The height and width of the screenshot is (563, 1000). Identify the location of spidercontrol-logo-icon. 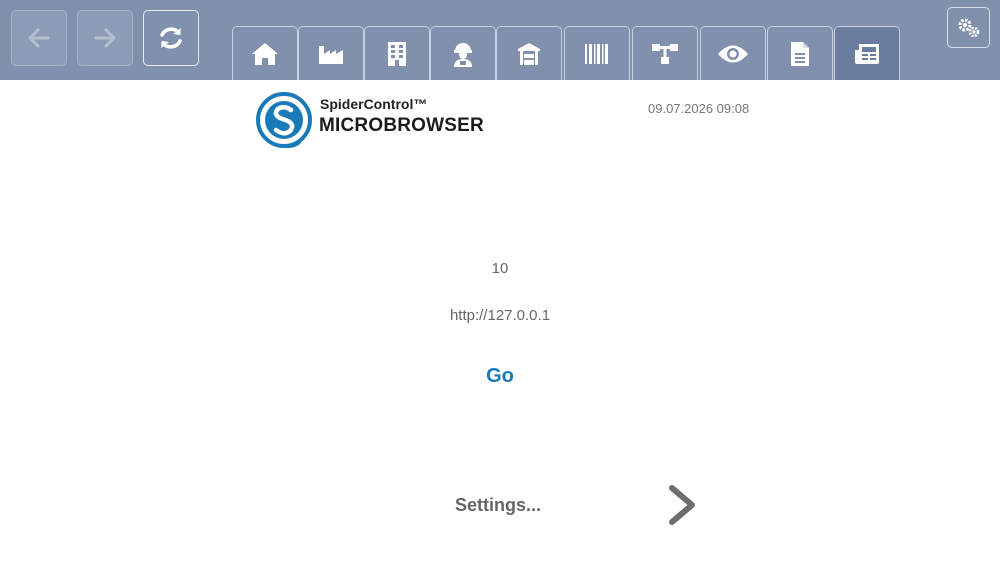
(284, 120).